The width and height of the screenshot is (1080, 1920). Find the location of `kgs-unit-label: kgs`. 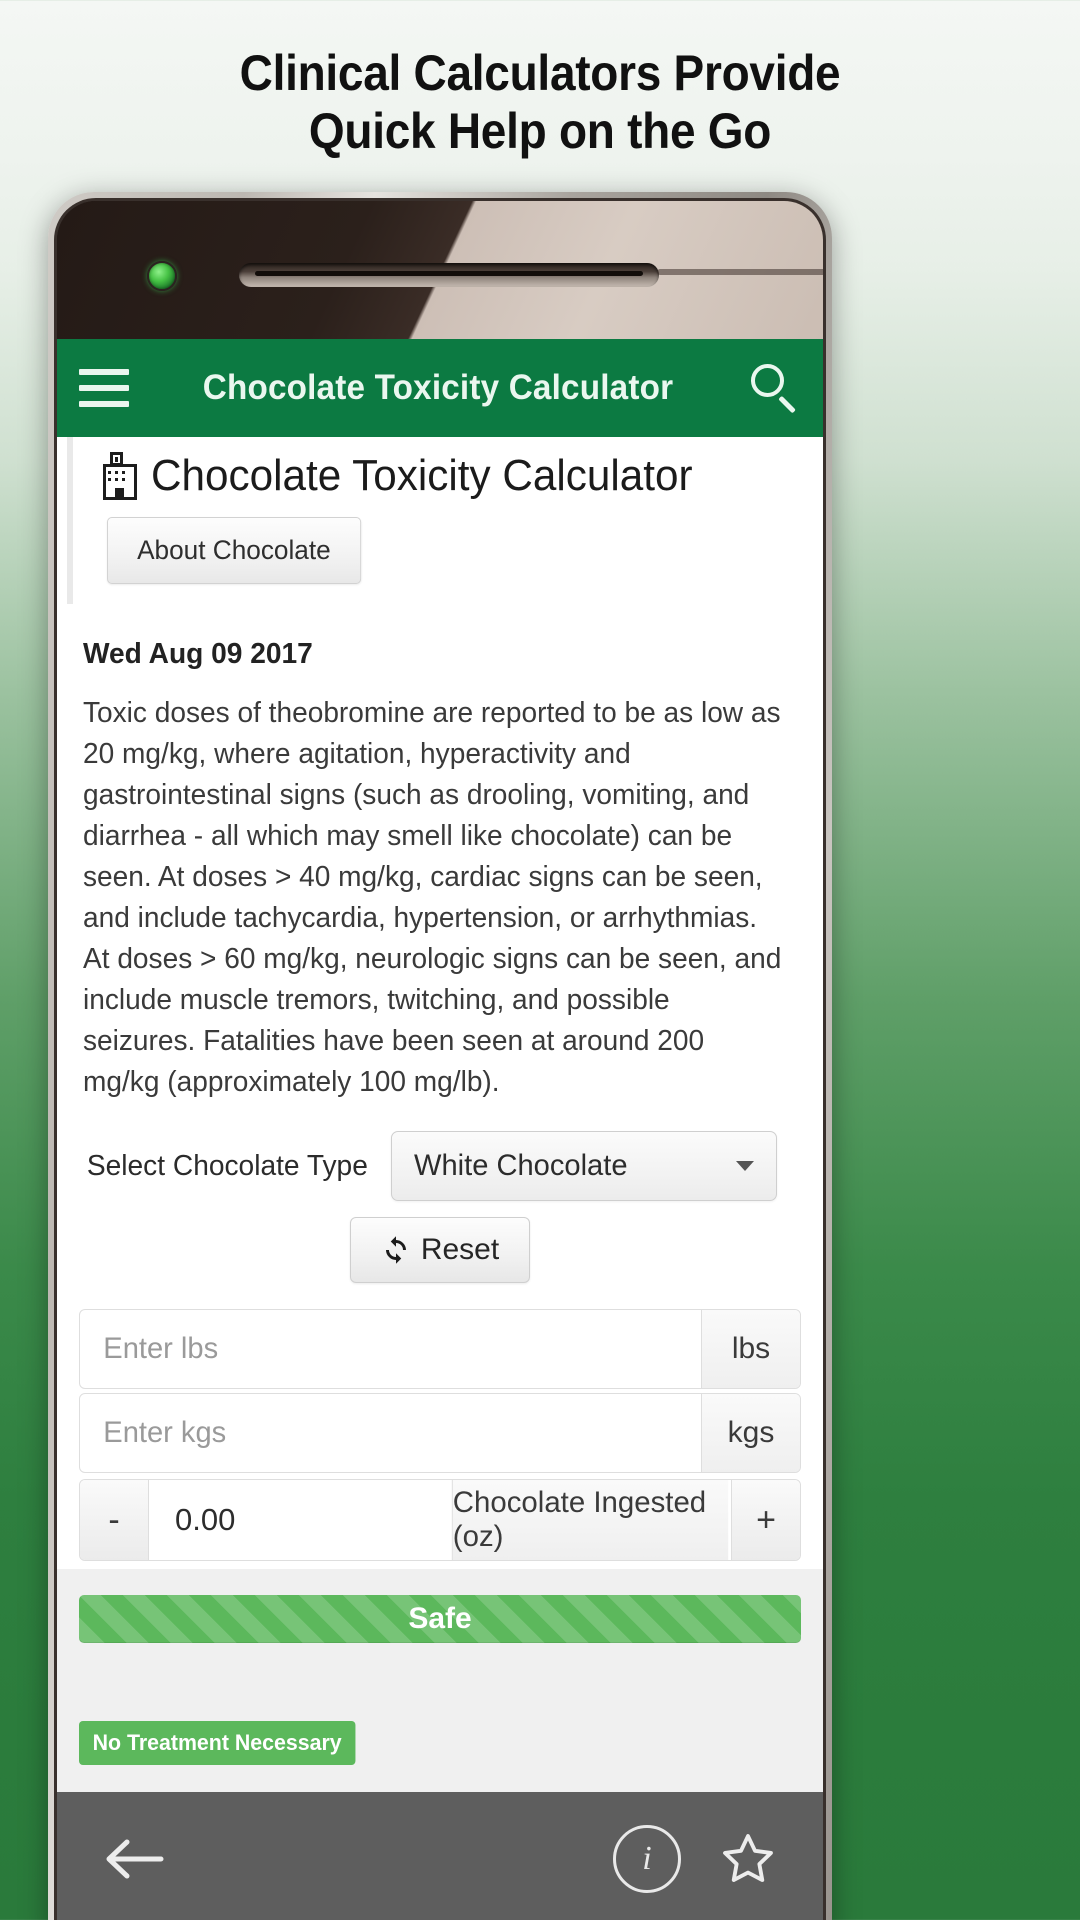

kgs-unit-label: kgs is located at coordinates (750, 1433).